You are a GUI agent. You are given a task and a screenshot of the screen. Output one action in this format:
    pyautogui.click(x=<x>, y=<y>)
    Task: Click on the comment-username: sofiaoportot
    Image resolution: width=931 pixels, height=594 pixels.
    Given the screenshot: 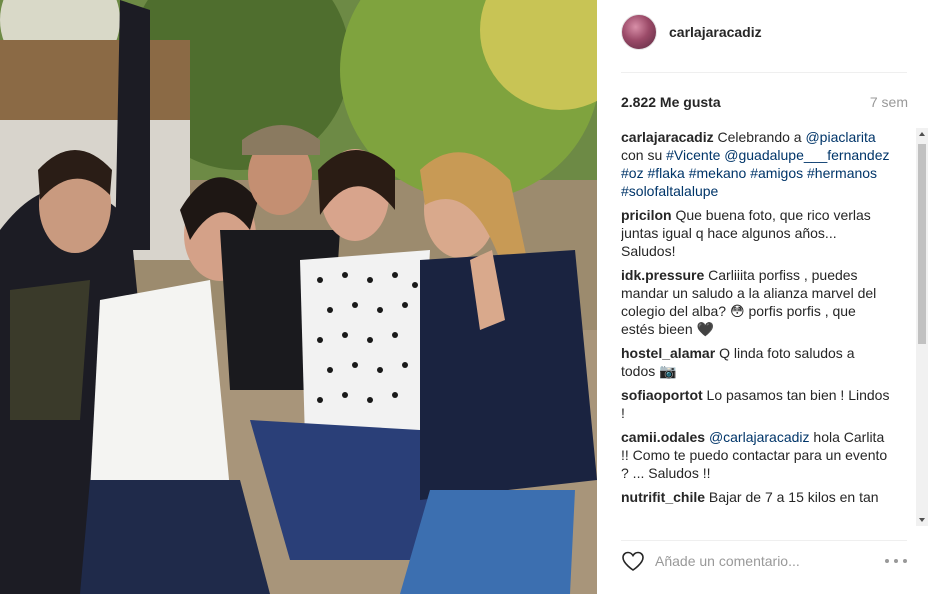 What is the action you would take?
    pyautogui.click(x=662, y=395)
    